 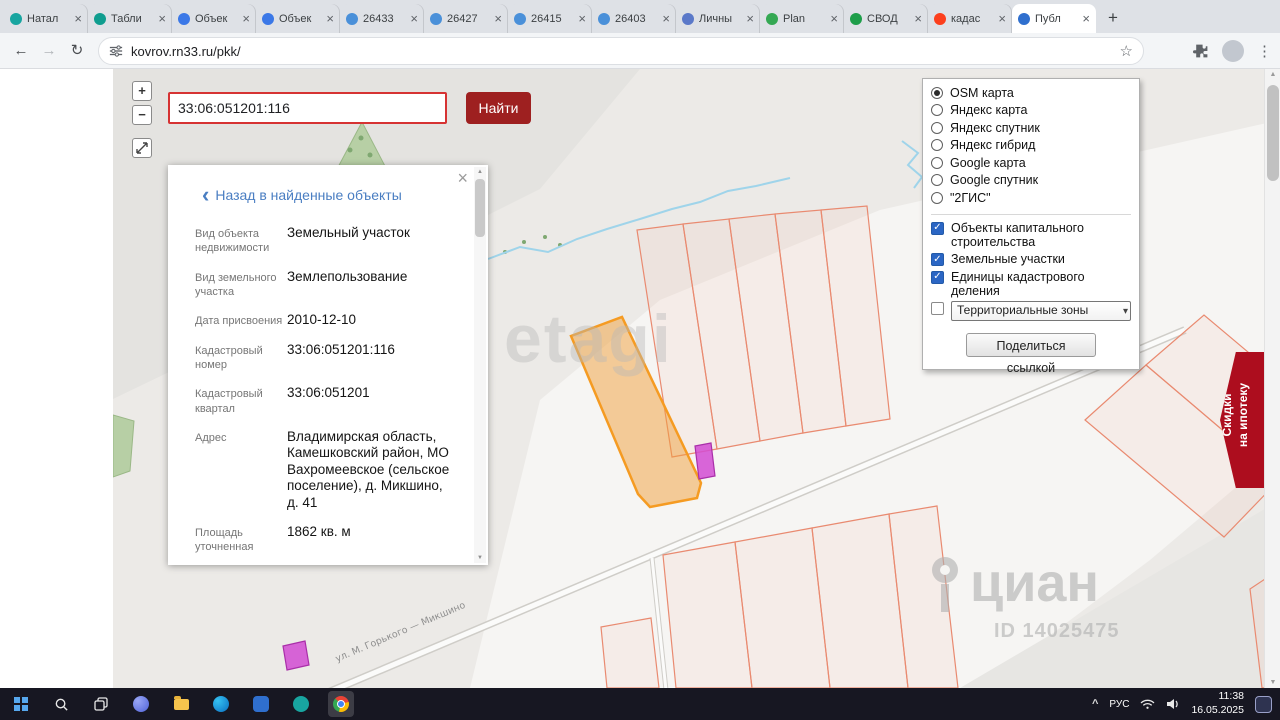 I want to click on tray-chevron-icon: ^, so click(x=1095, y=704).